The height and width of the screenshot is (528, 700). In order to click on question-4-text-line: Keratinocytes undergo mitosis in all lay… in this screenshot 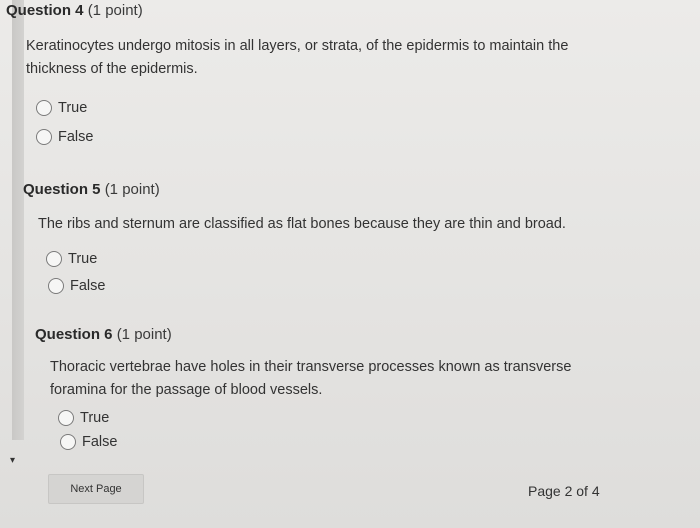, I will do `click(297, 46)`.